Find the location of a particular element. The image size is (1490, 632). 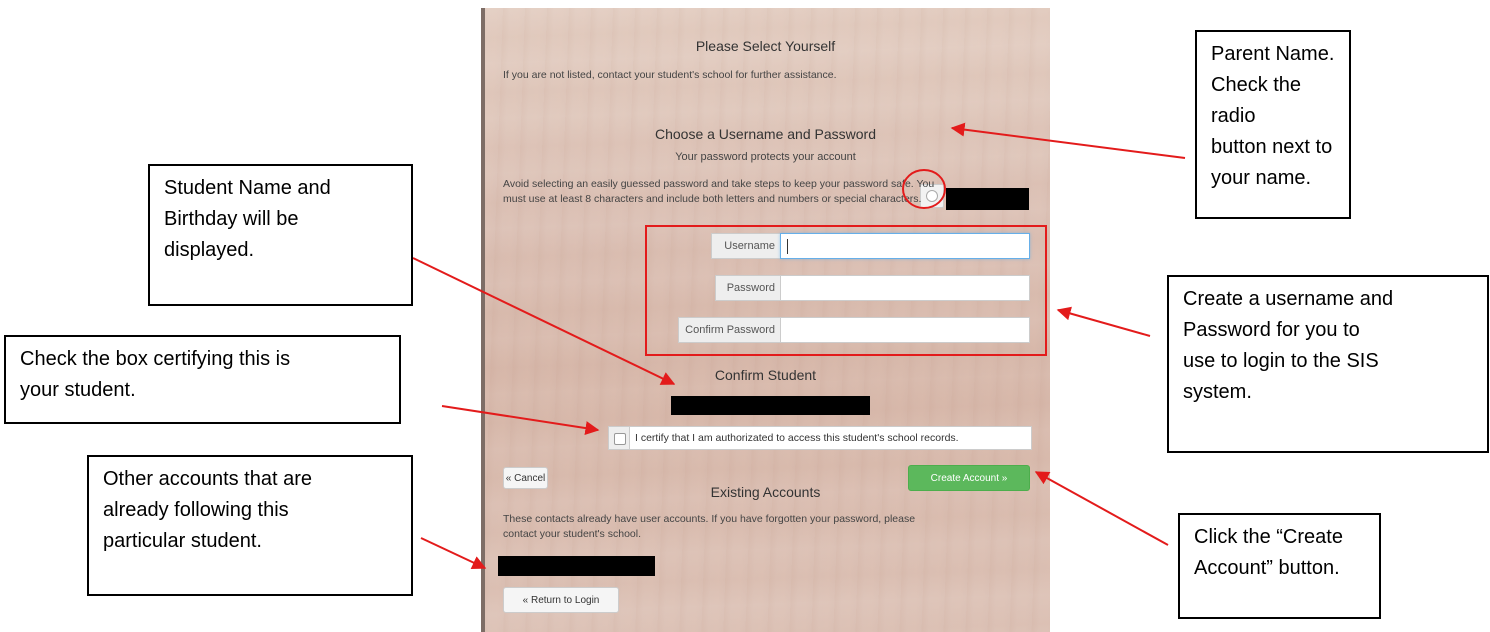

callout-cred-line-1: Create a username and is located at coordinates (1288, 299).